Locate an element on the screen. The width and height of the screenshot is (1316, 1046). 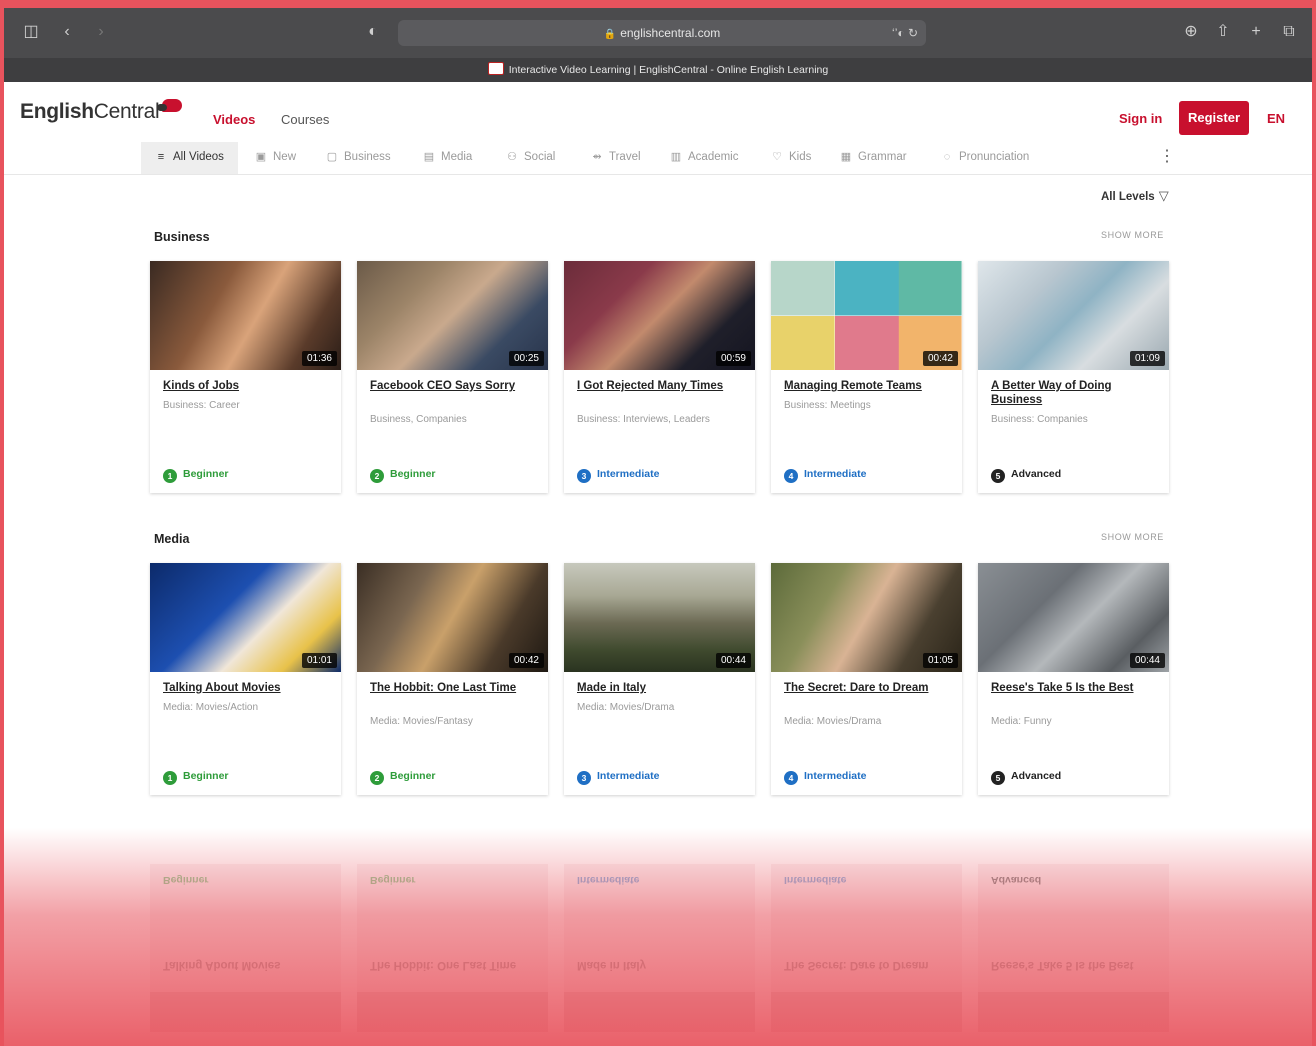
reload-icon: ‘’◐ ↻ is located at coordinates (905, 33).